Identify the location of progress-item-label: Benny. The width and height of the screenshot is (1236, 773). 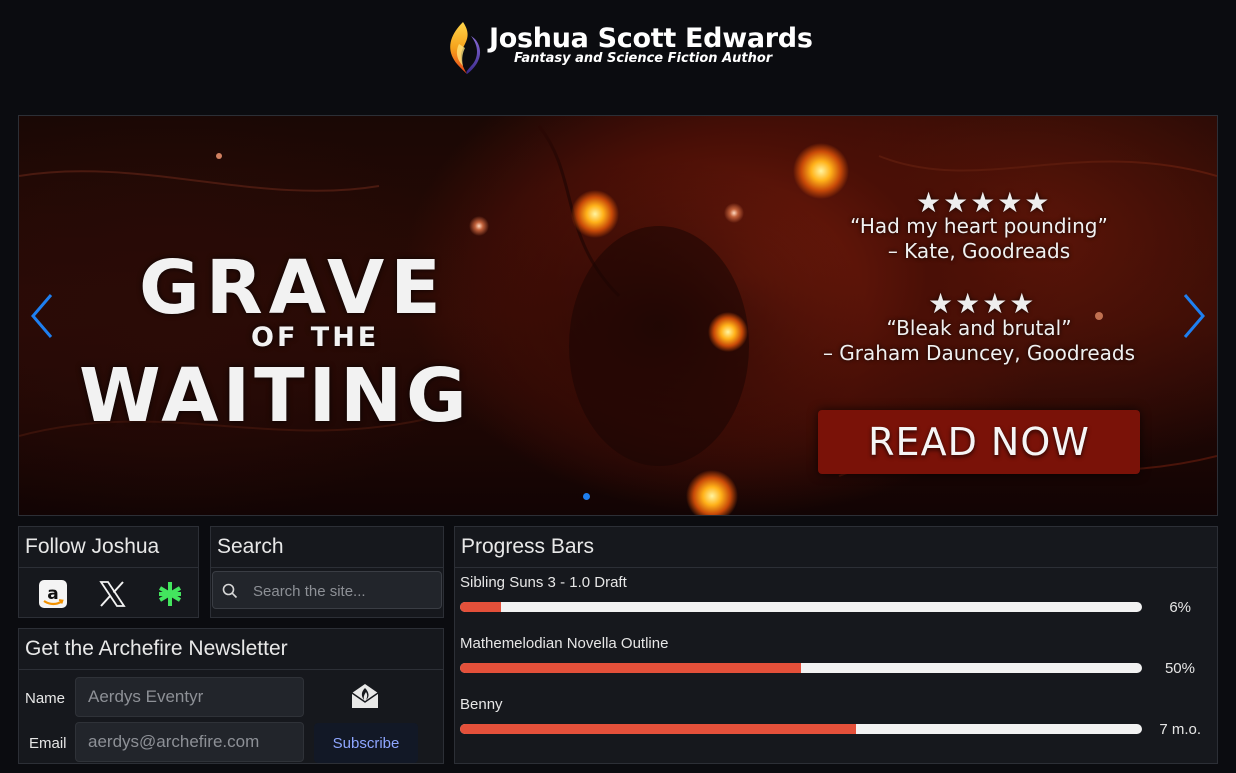
(481, 704).